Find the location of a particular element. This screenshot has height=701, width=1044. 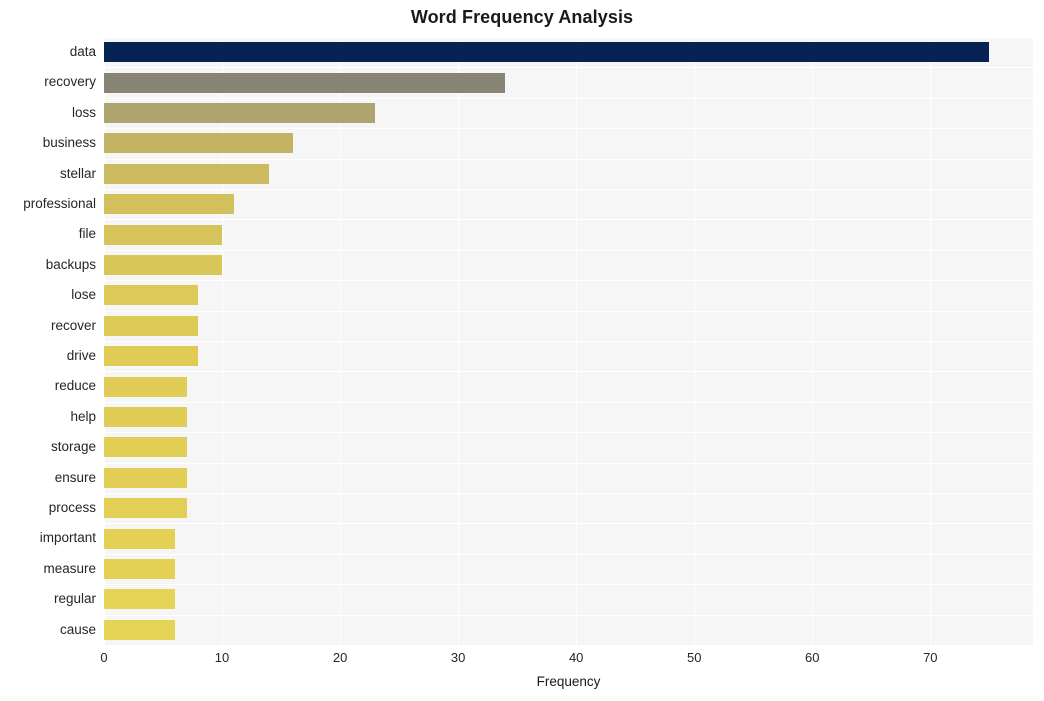

y-axis-tick-label: business is located at coordinates (69, 143).